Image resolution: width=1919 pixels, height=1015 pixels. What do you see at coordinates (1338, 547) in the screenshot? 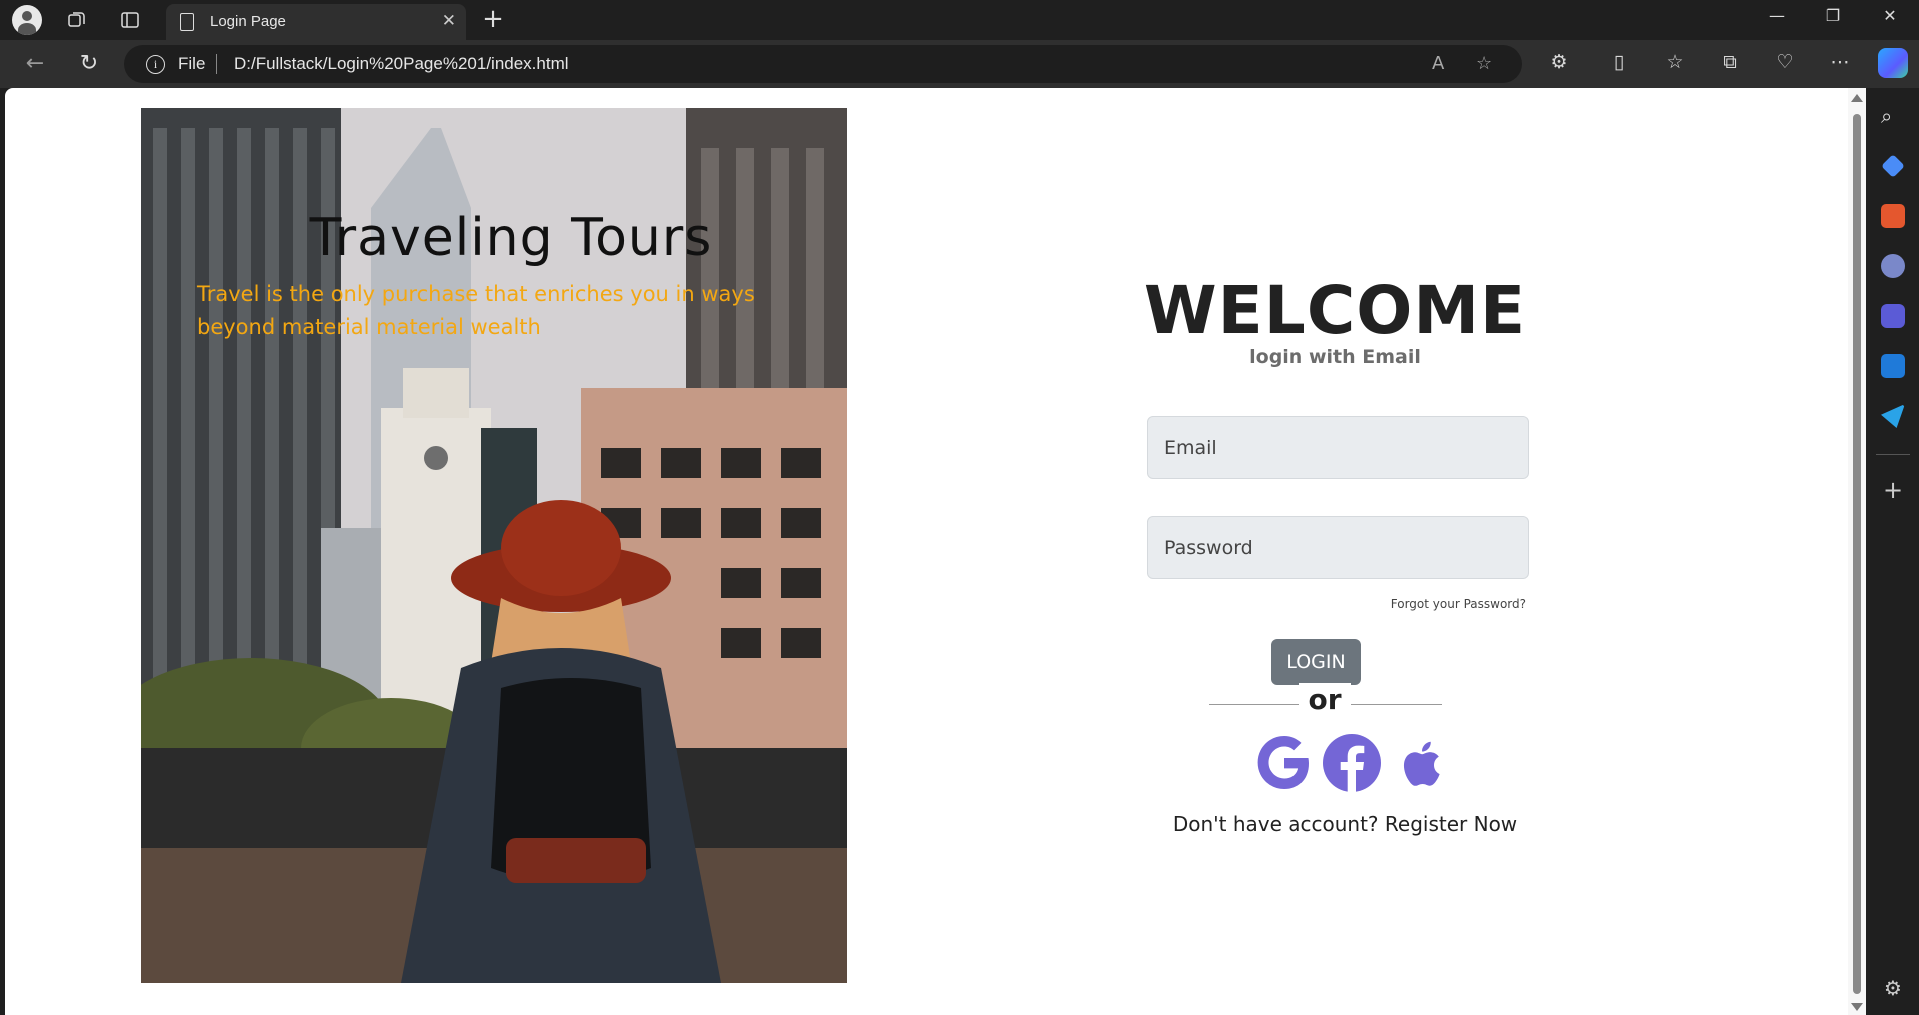
I see `password-field` at bounding box center [1338, 547].